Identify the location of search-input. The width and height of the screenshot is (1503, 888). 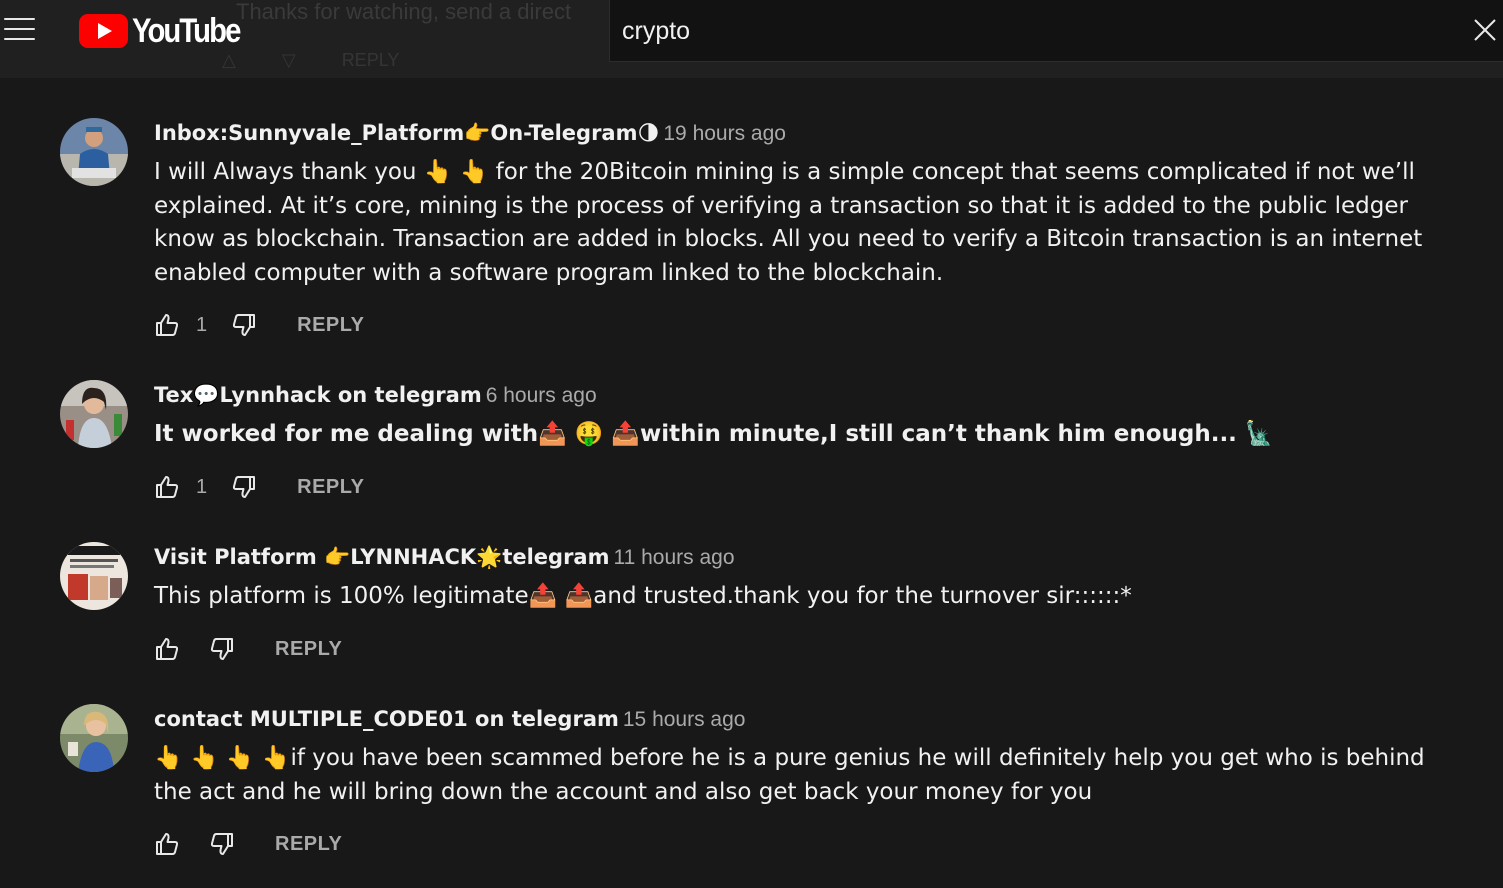
(1032, 31).